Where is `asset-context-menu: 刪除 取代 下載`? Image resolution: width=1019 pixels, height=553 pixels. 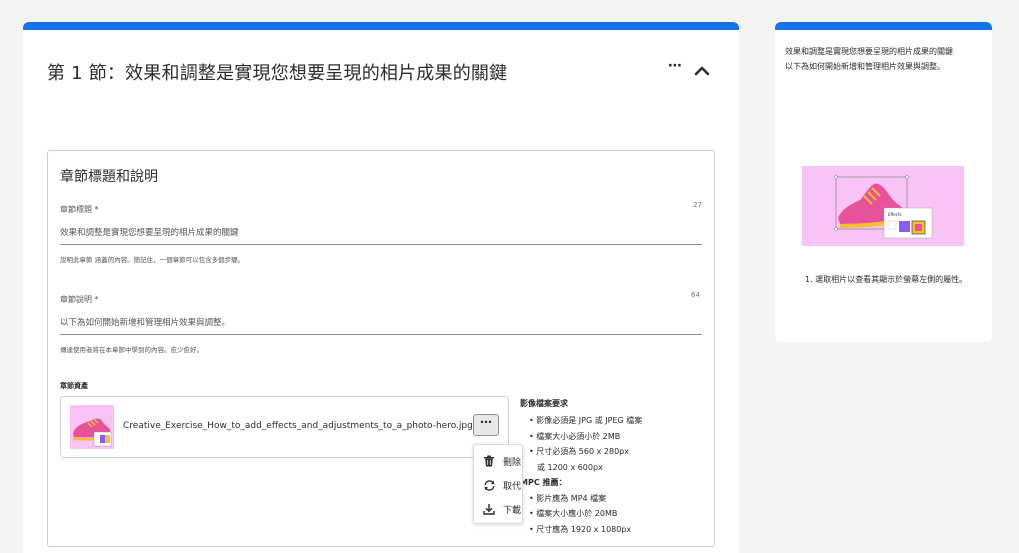
asset-context-menu: 刪除 取代 下載 is located at coordinates (498, 484).